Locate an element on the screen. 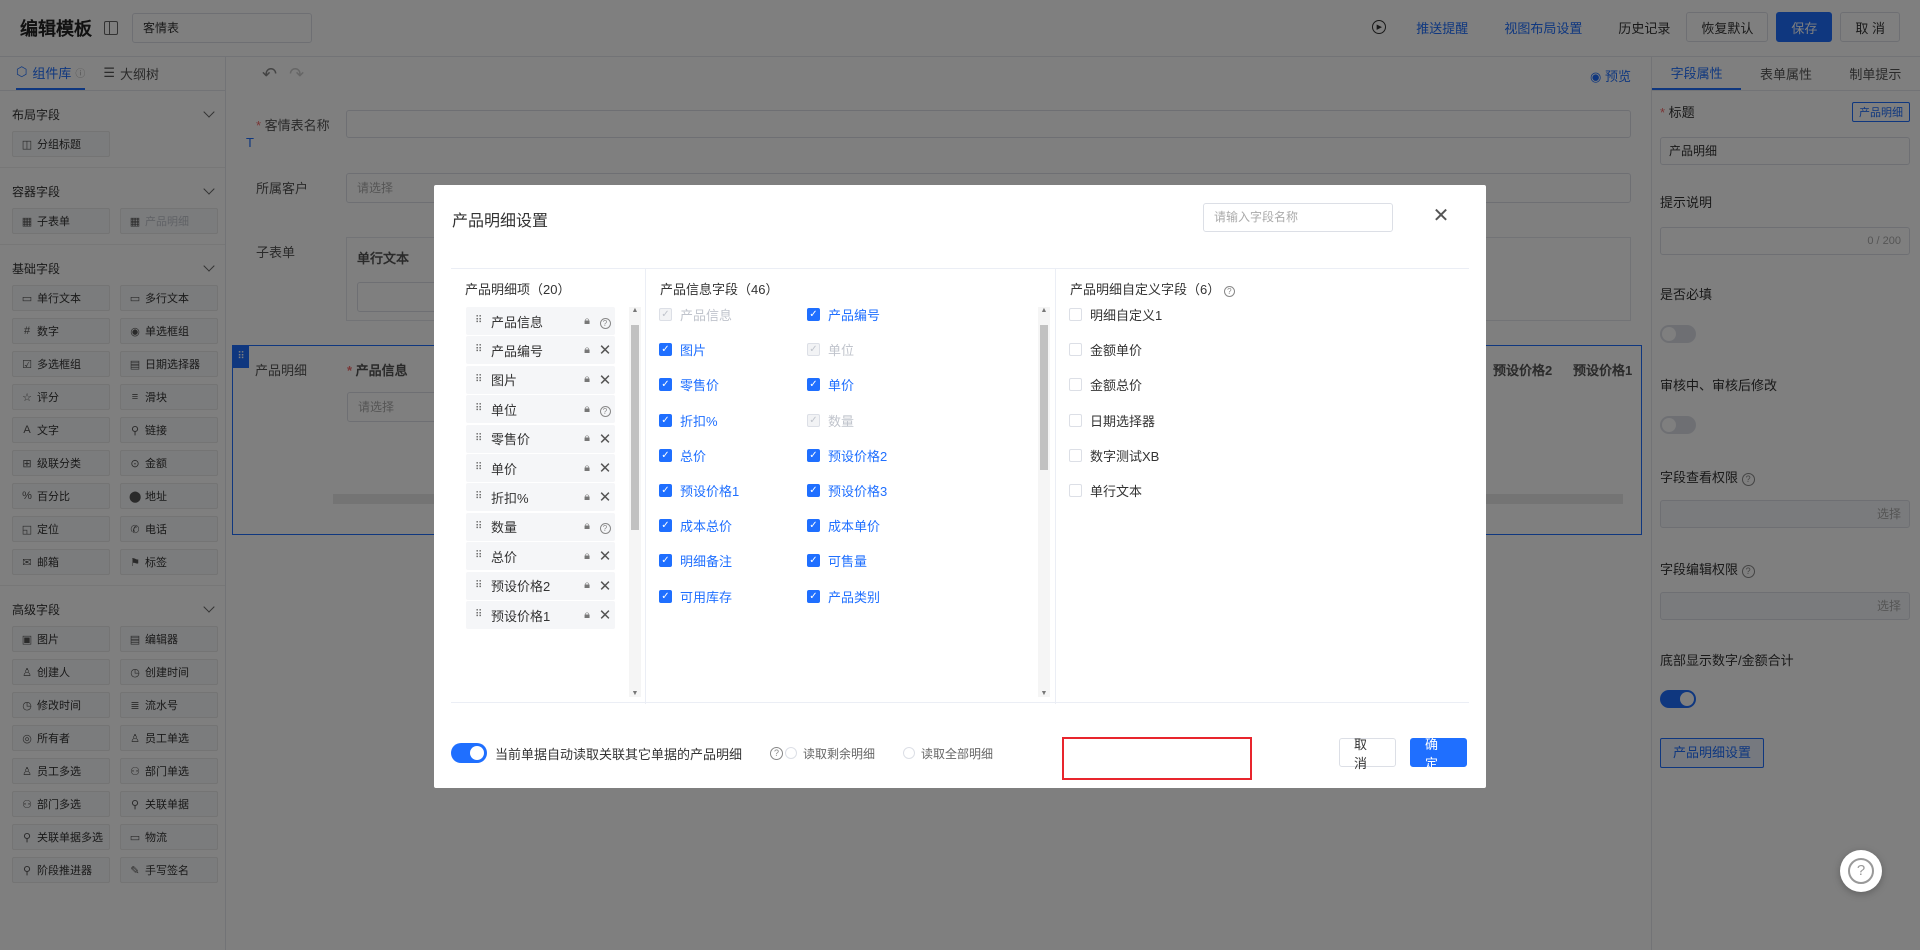  close-icon: ✕ is located at coordinates (1441, 216).